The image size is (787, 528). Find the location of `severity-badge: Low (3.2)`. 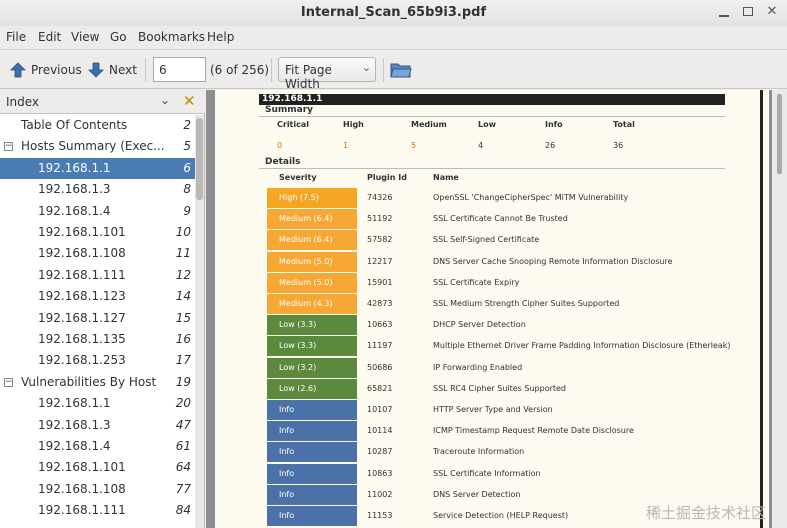

severity-badge: Low (3.2) is located at coordinates (312, 367).